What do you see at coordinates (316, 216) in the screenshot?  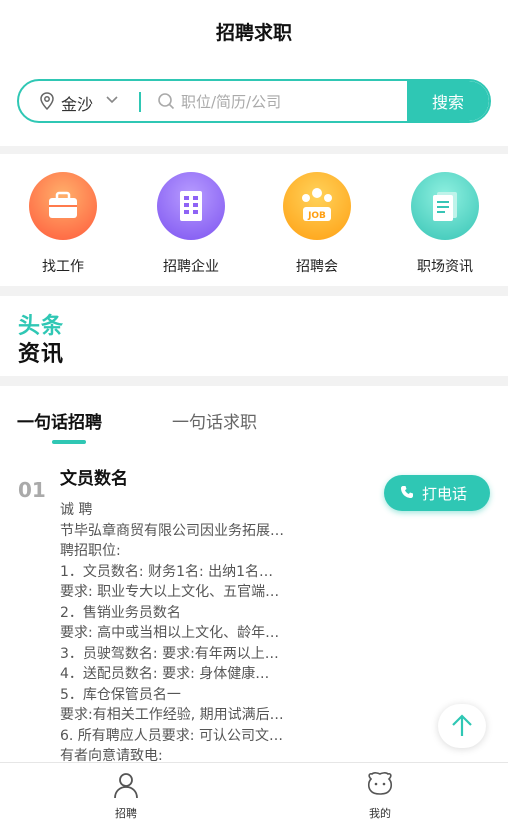 I see `svg-text: JOB` at bounding box center [316, 216].